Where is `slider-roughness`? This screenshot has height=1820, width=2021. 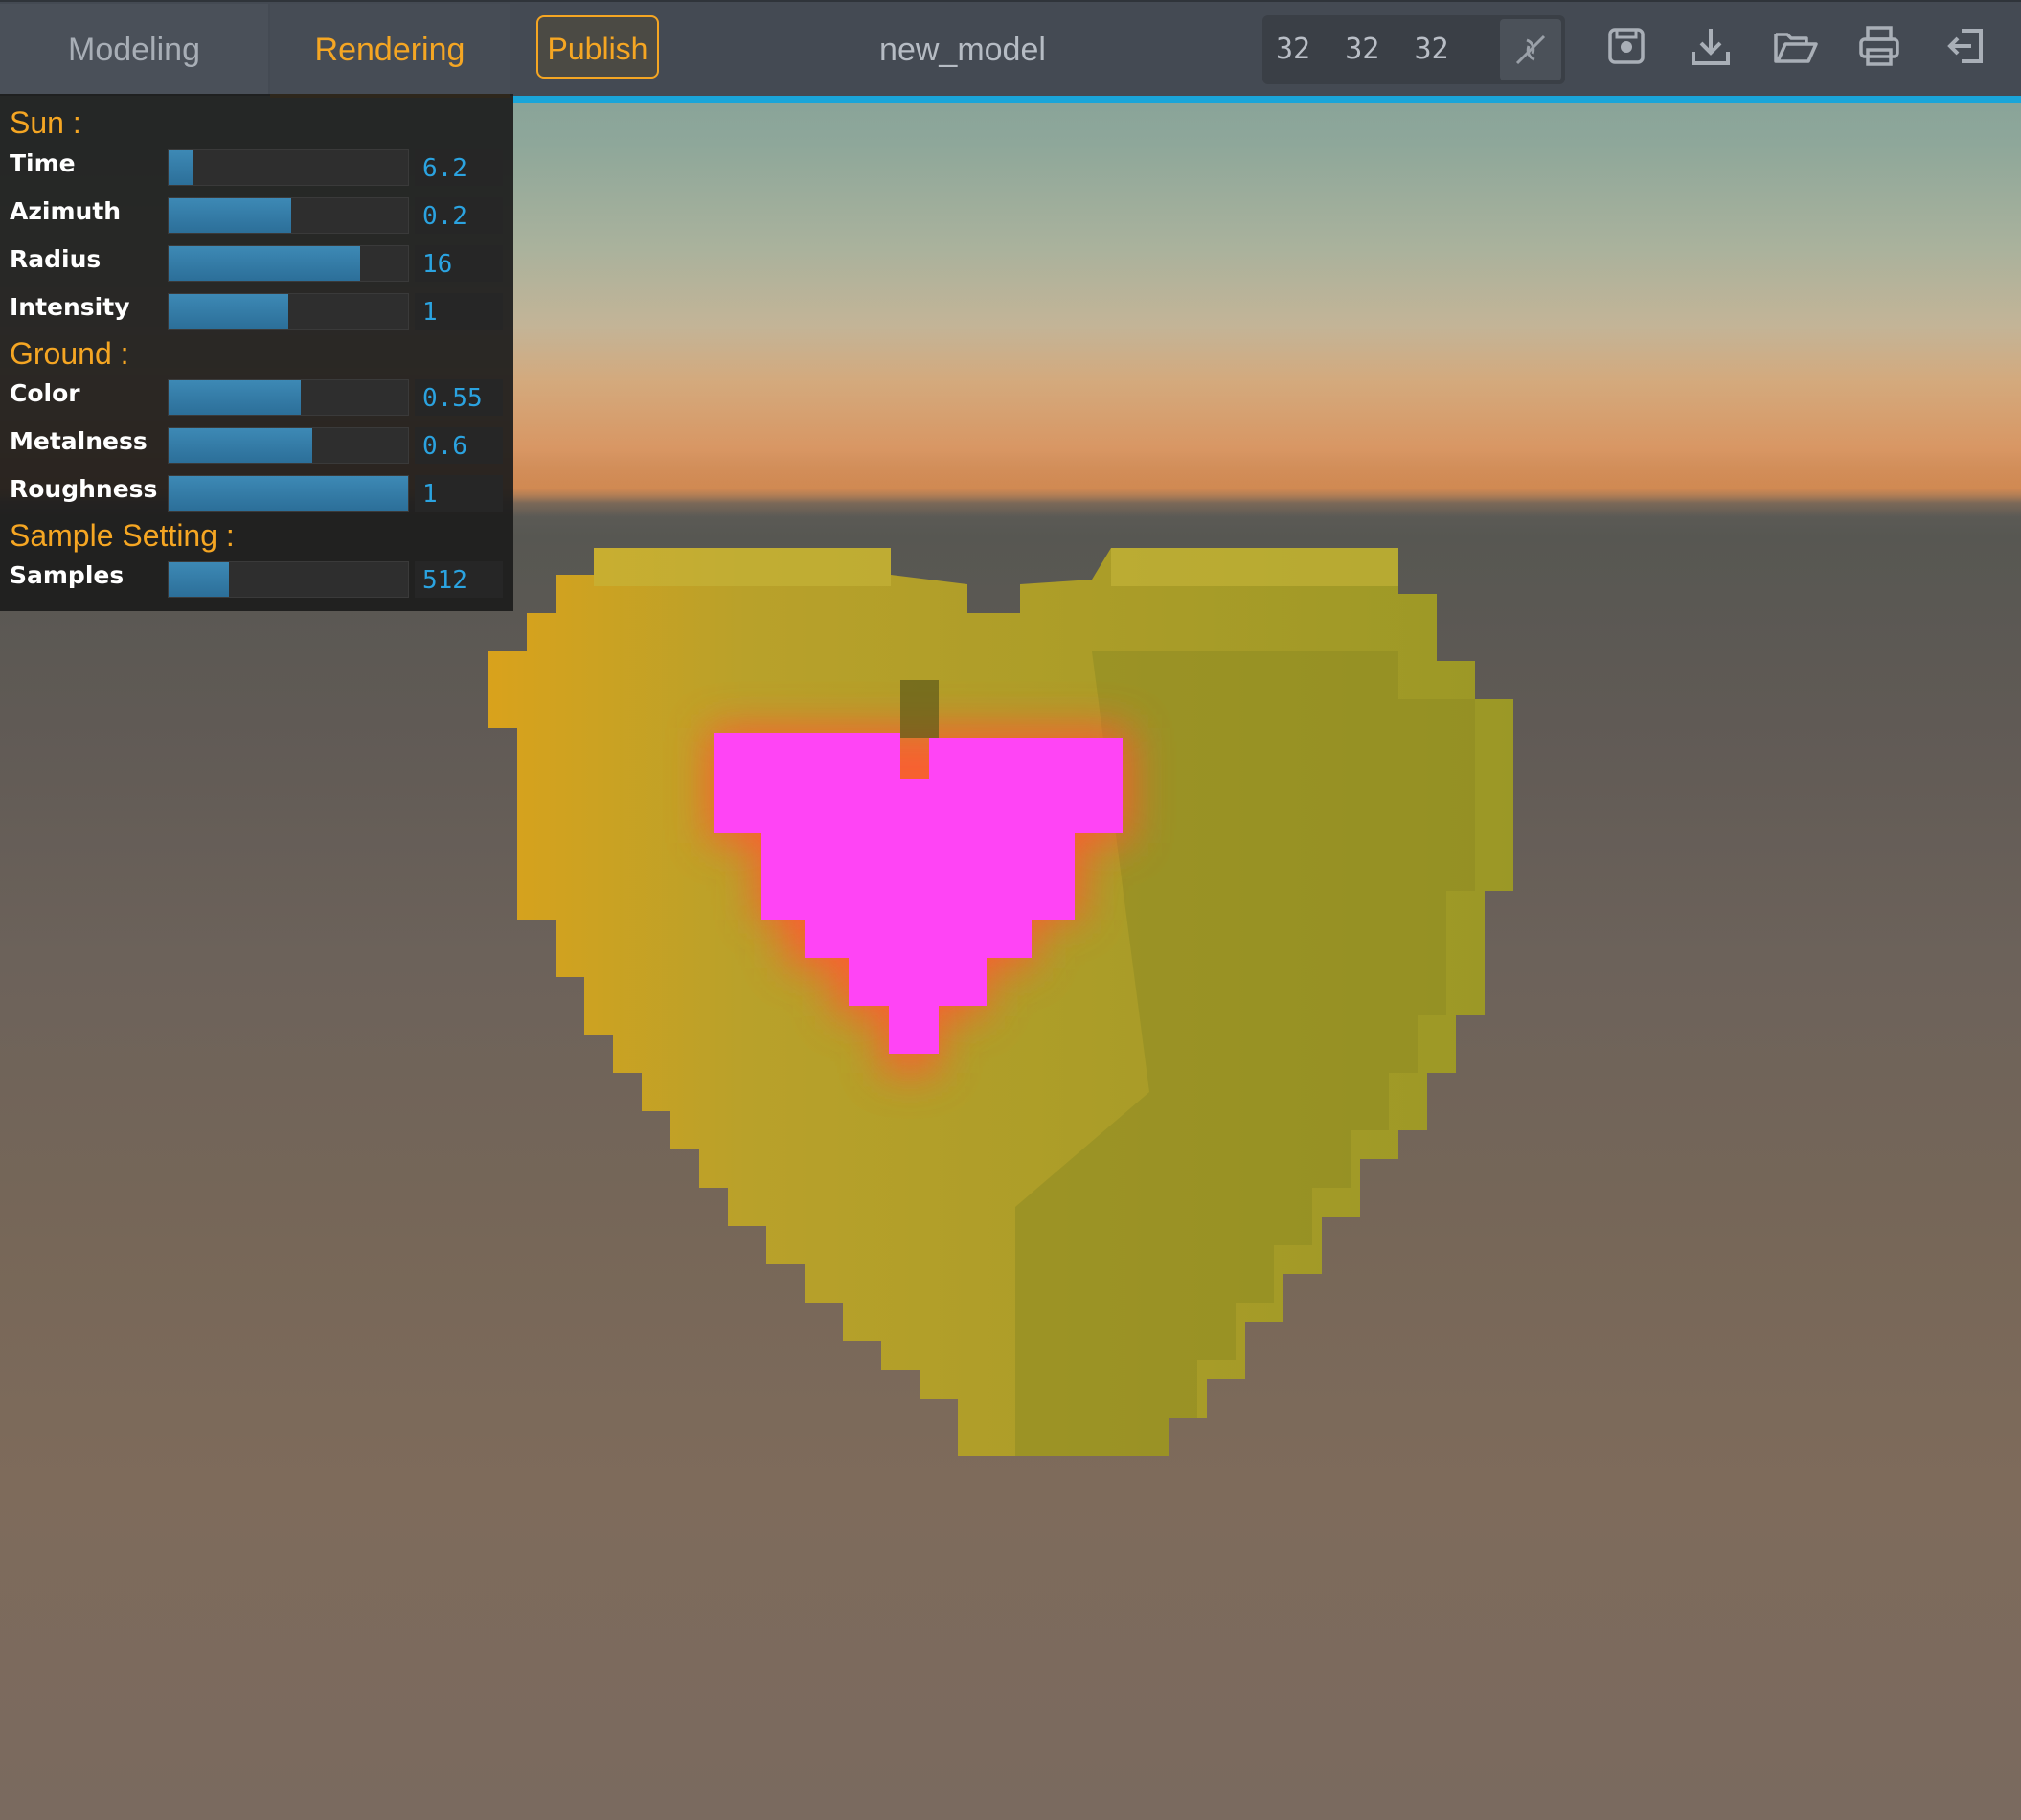 slider-roughness is located at coordinates (289, 494).